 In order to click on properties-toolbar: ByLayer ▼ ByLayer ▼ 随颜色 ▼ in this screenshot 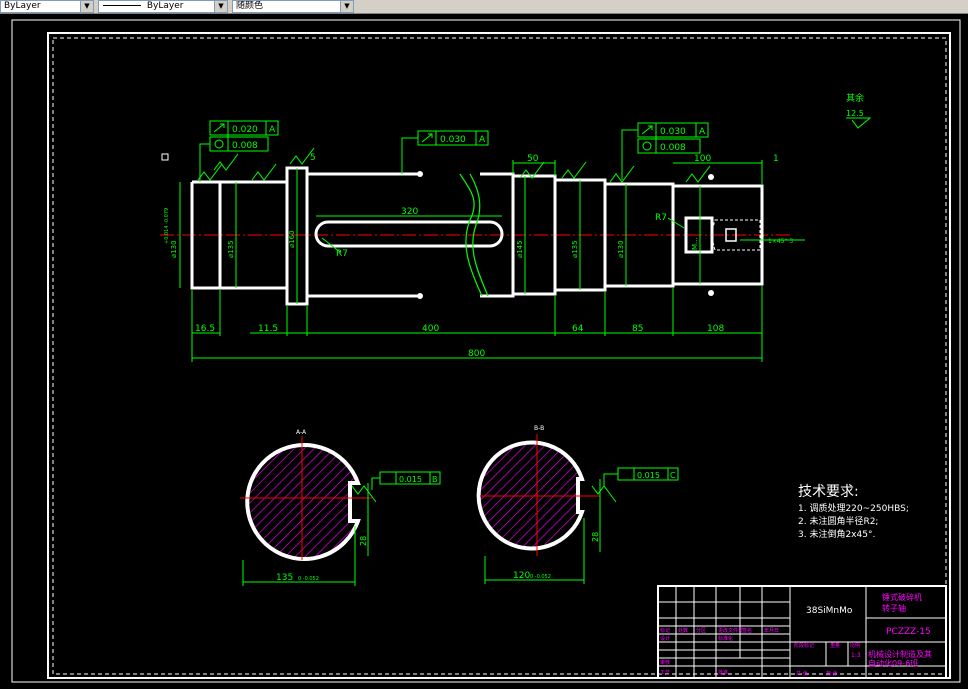, I will do `click(484, 7)`.